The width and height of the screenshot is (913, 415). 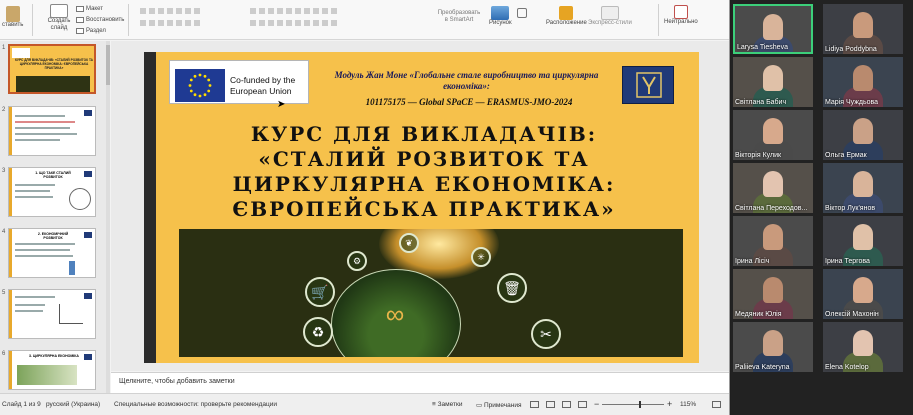 What do you see at coordinates (522, 13) in the screenshot?
I see `shapes-icon` at bounding box center [522, 13].